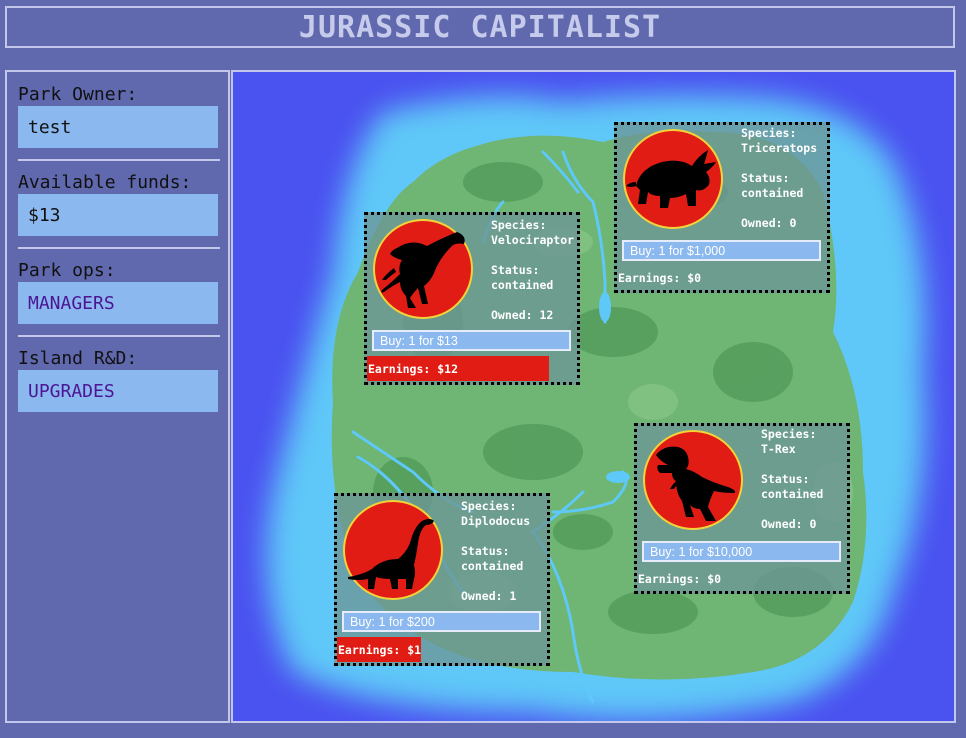 The width and height of the screenshot is (966, 738). Describe the element at coordinates (693, 480) in the screenshot. I see `trex-silhouette-icon` at that location.